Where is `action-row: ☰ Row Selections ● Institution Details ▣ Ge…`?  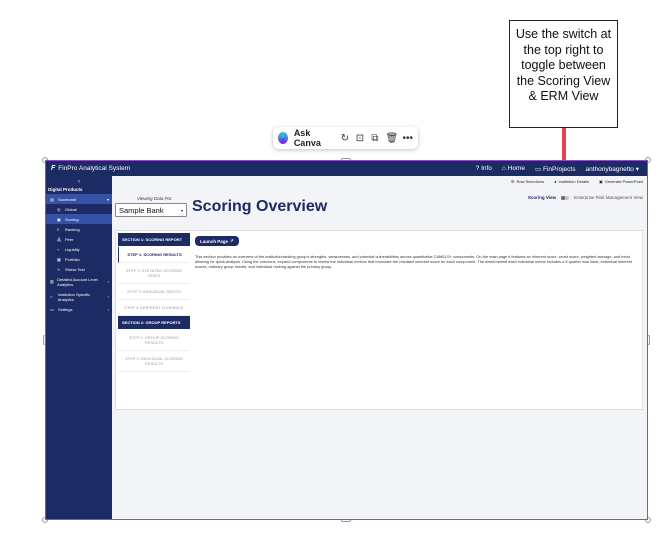
action-row: ☰ Row Selections ● Institution Details ▣ Ge… is located at coordinates (577, 181).